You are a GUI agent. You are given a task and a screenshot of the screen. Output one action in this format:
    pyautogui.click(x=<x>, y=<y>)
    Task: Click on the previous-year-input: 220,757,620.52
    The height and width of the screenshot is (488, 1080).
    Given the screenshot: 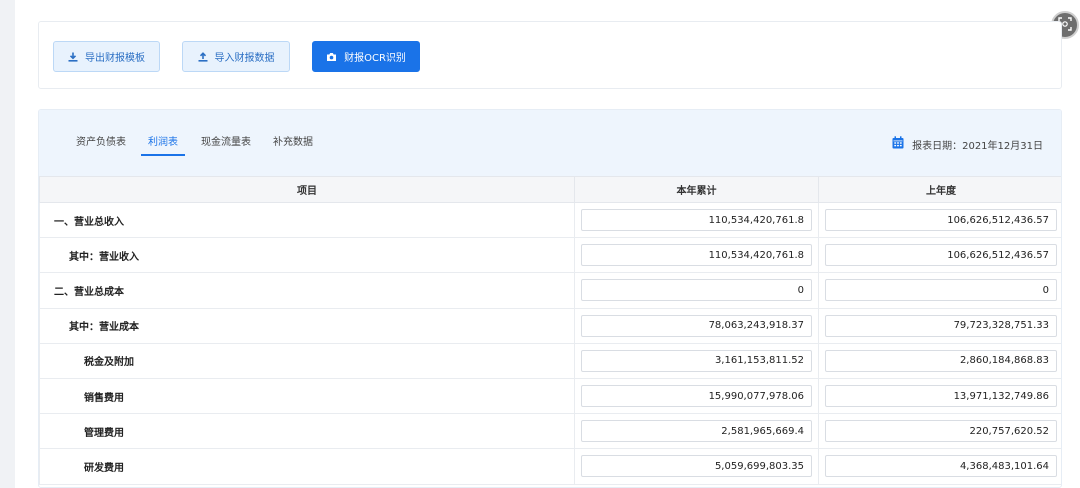 What is the action you would take?
    pyautogui.click(x=941, y=431)
    